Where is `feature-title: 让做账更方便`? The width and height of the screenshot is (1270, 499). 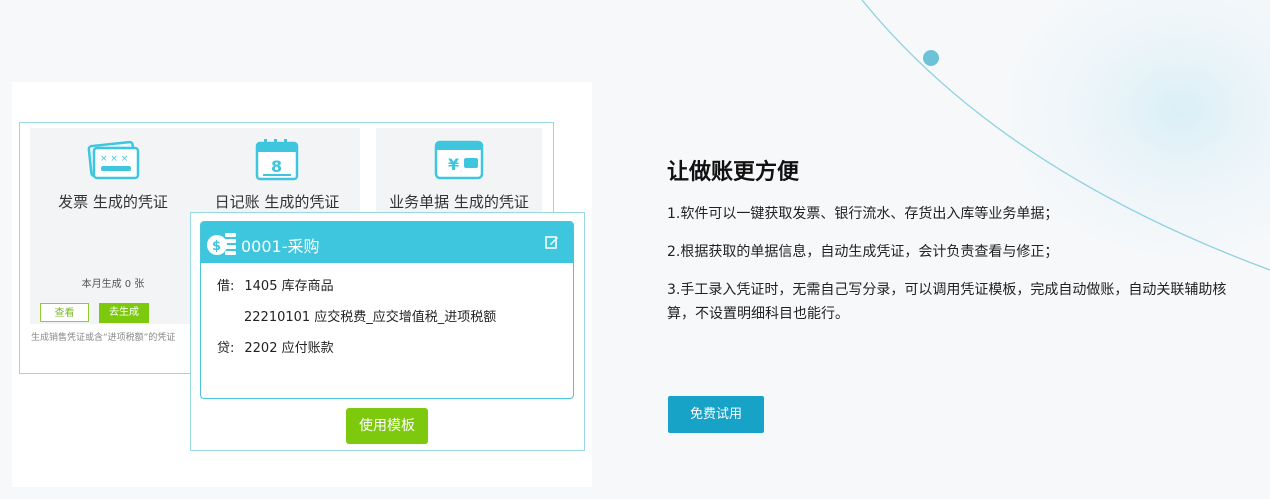
feature-title: 让做账更方便 is located at coordinates (733, 172).